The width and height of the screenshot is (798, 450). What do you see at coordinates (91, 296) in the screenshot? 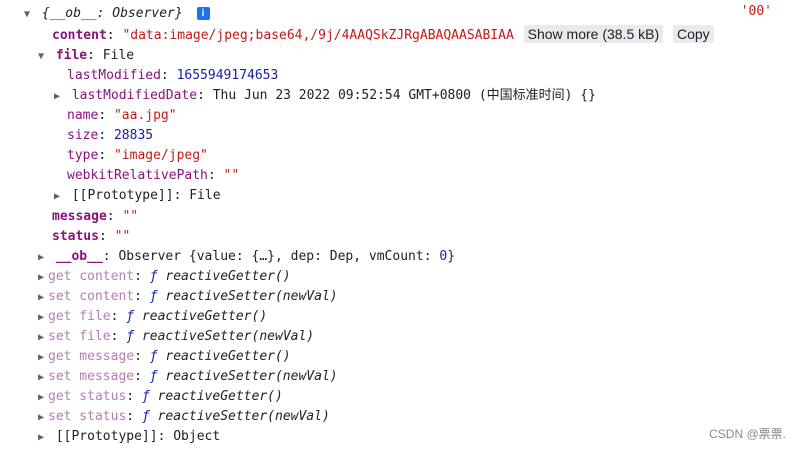
I see `accessor-key: set content` at bounding box center [91, 296].